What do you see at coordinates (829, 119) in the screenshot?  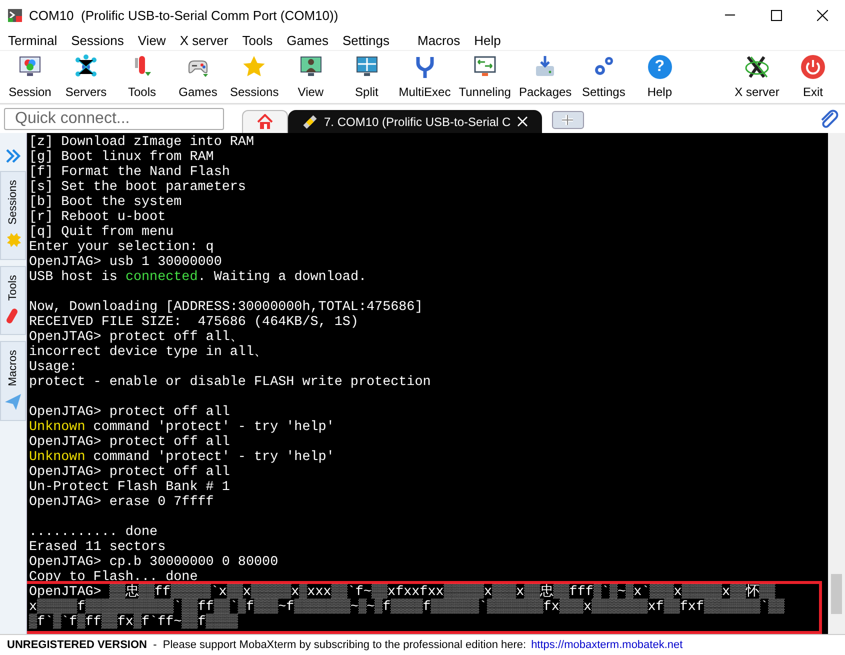 I see `paperclip-icon` at bounding box center [829, 119].